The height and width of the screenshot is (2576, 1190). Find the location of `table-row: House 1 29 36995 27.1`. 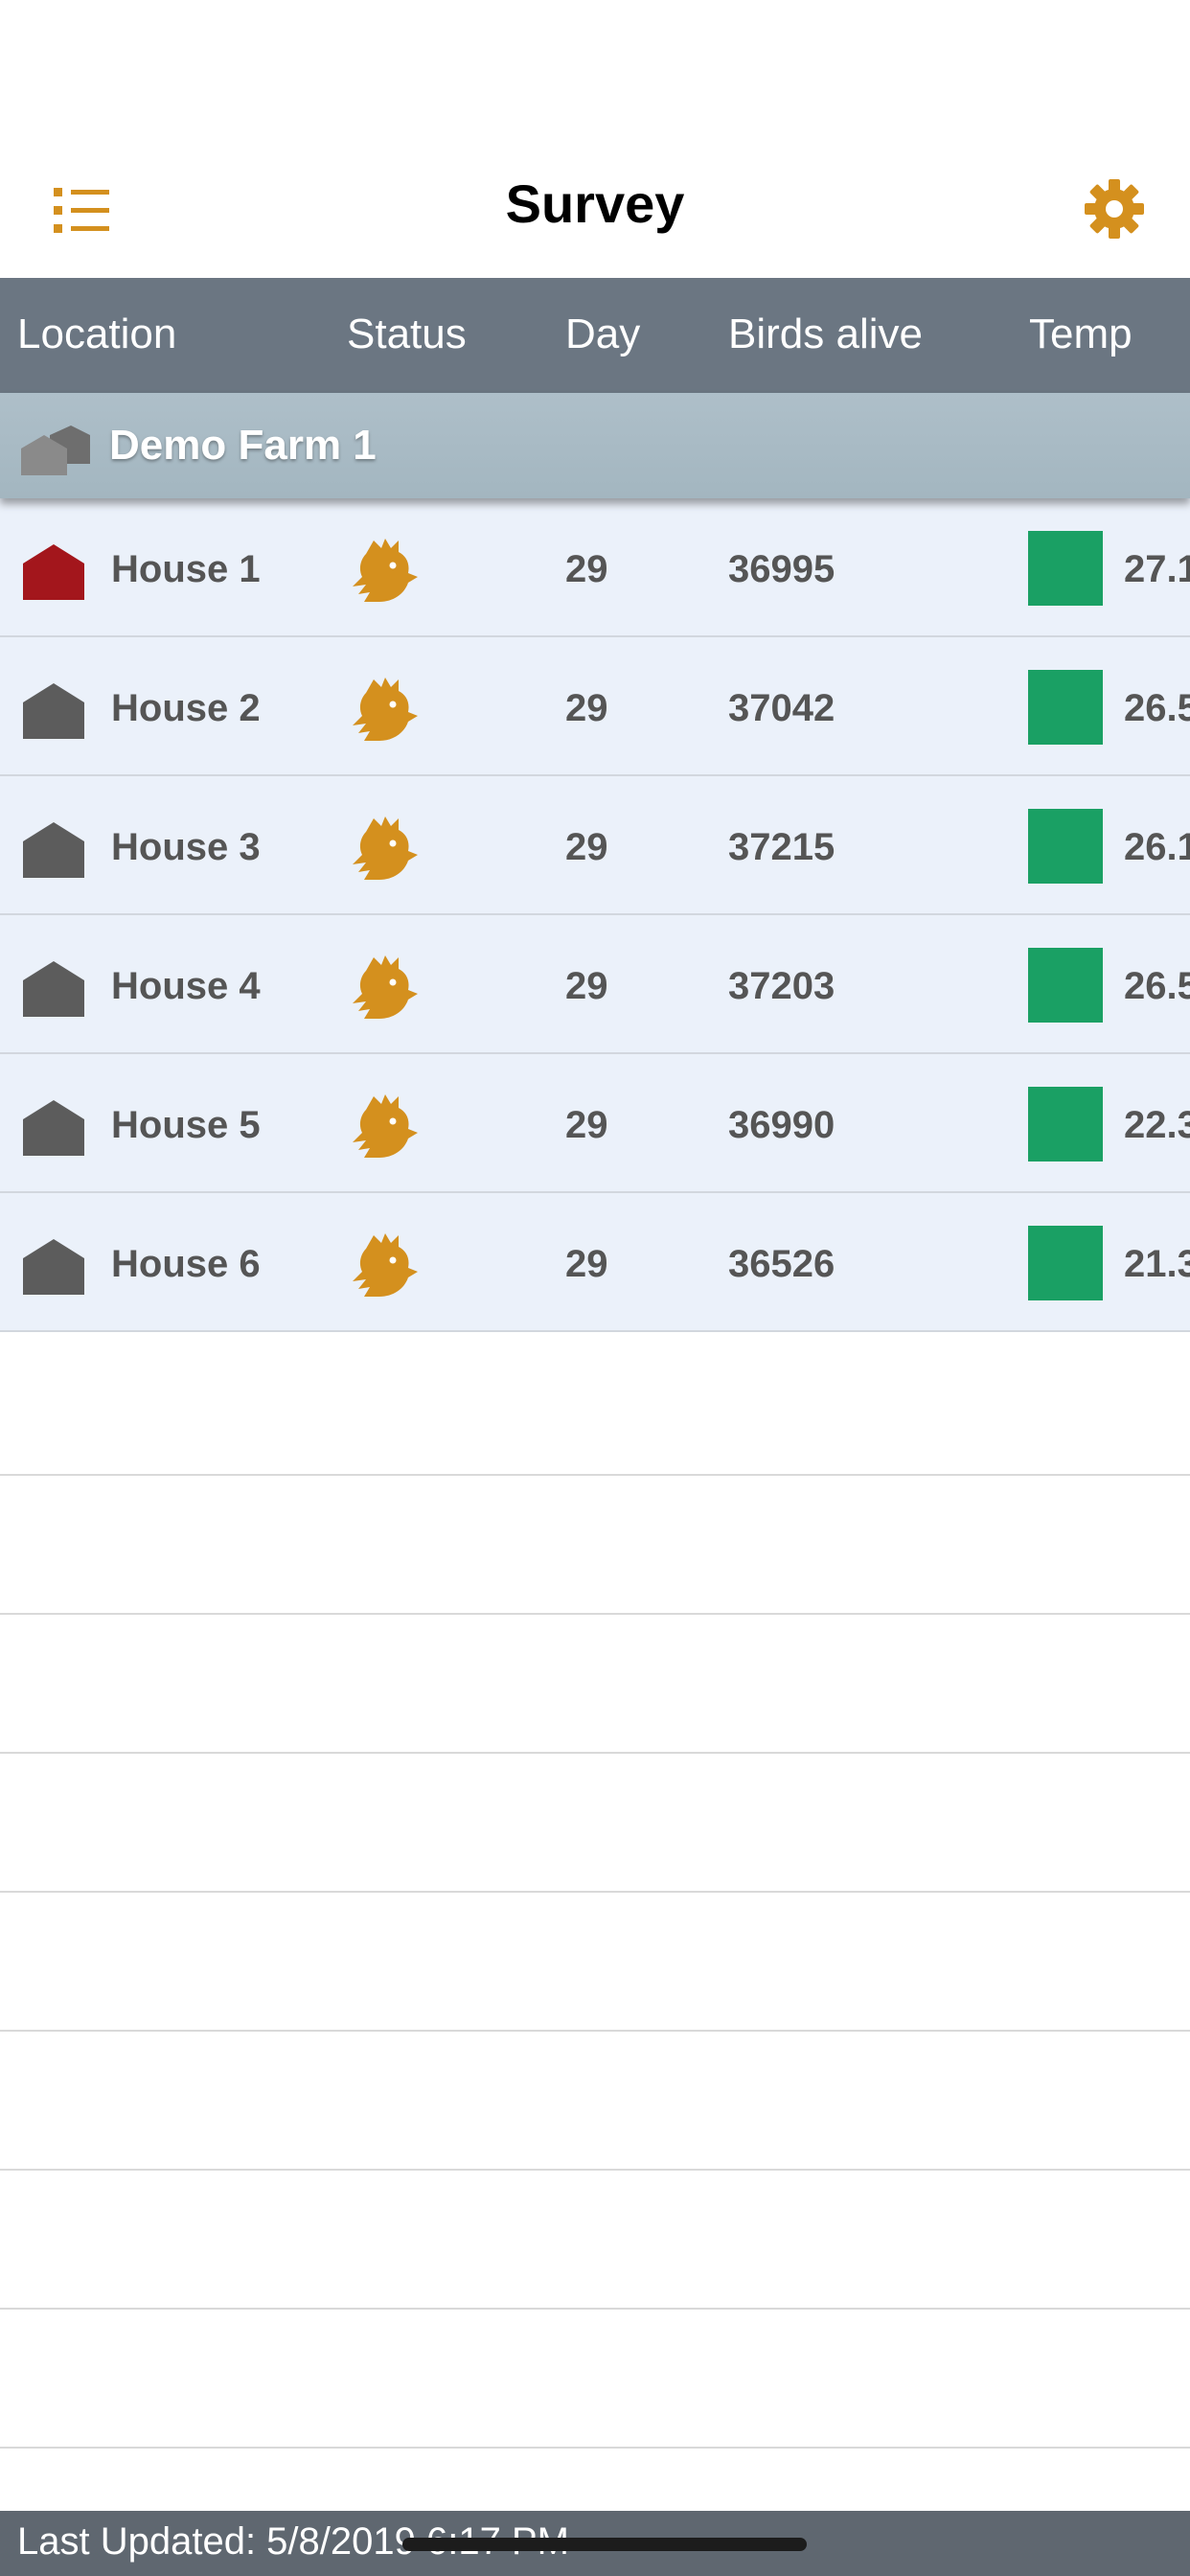

table-row: House 1 29 36995 27.1 is located at coordinates (595, 567).